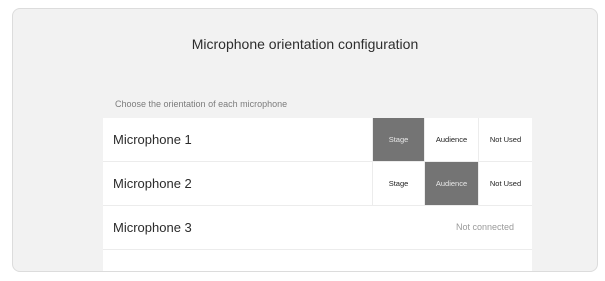 This screenshot has width=605, height=281. What do you see at coordinates (317, 228) in the screenshot?
I see `microphone-row-3: Microphone 3 Not connected` at bounding box center [317, 228].